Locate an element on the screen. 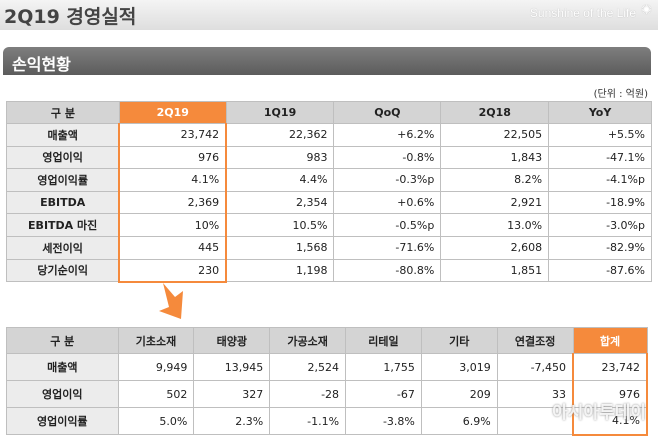 Image resolution: width=658 pixels, height=439 pixels. table-cell: 5.0% is located at coordinates (156, 421).